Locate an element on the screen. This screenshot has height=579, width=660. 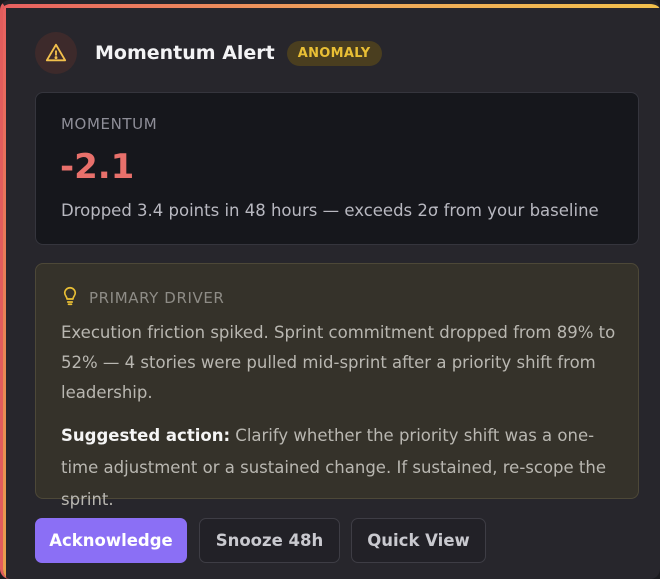
lightbulb-icon is located at coordinates (70, 298).